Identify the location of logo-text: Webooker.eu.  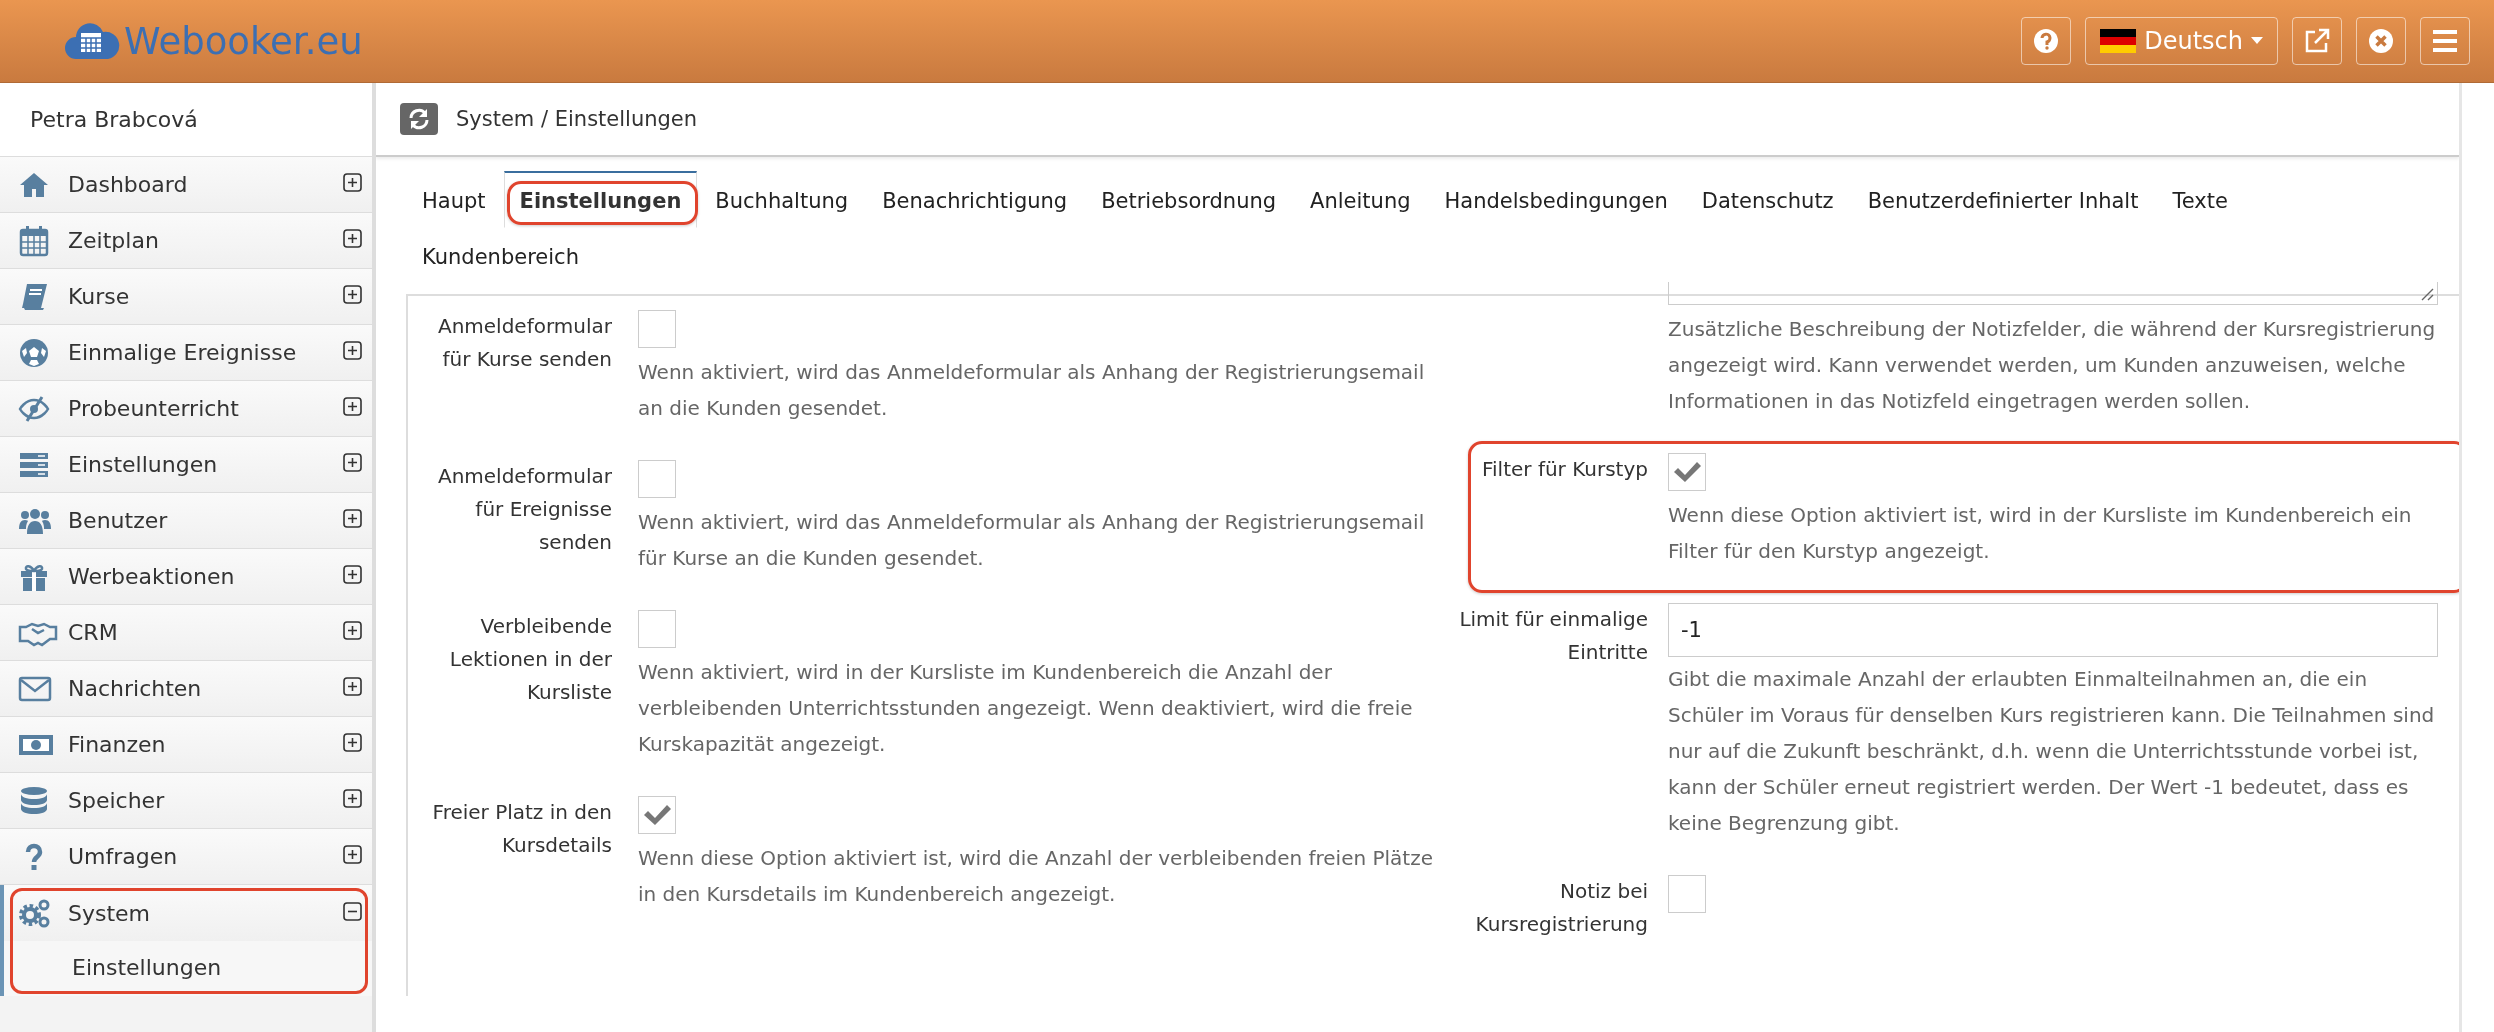
(243, 41).